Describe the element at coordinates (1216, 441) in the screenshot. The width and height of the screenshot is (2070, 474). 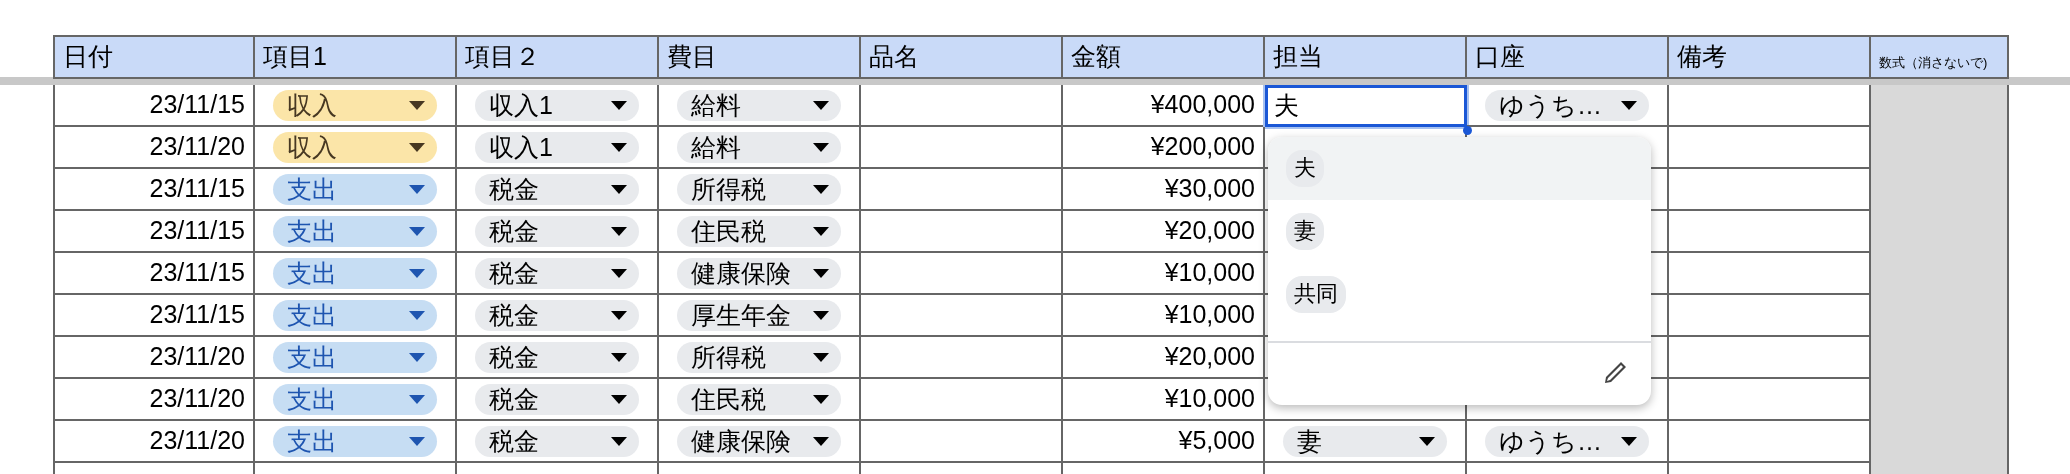
I see `amount-text: ¥5,000` at that location.